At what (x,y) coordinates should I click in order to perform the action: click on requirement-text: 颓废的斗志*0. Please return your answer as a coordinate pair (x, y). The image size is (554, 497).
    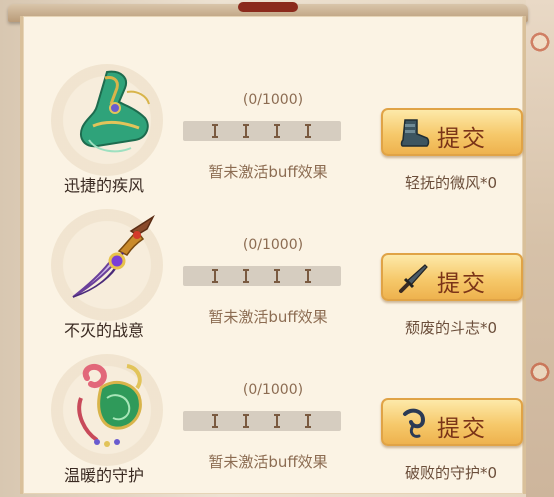
    Looking at the image, I should click on (451, 328).